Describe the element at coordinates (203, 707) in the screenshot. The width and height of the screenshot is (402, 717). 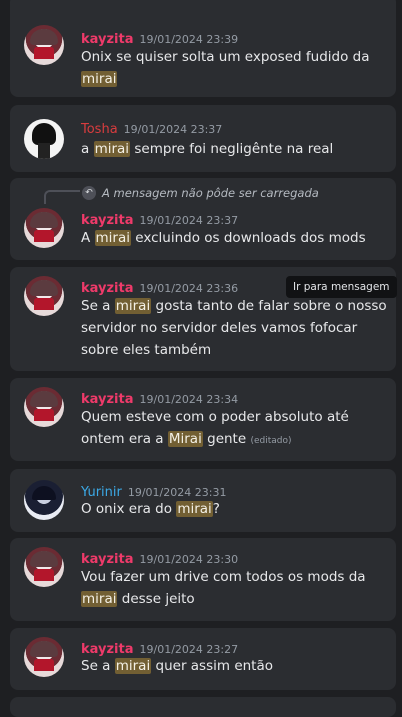
I see `message-card` at that location.